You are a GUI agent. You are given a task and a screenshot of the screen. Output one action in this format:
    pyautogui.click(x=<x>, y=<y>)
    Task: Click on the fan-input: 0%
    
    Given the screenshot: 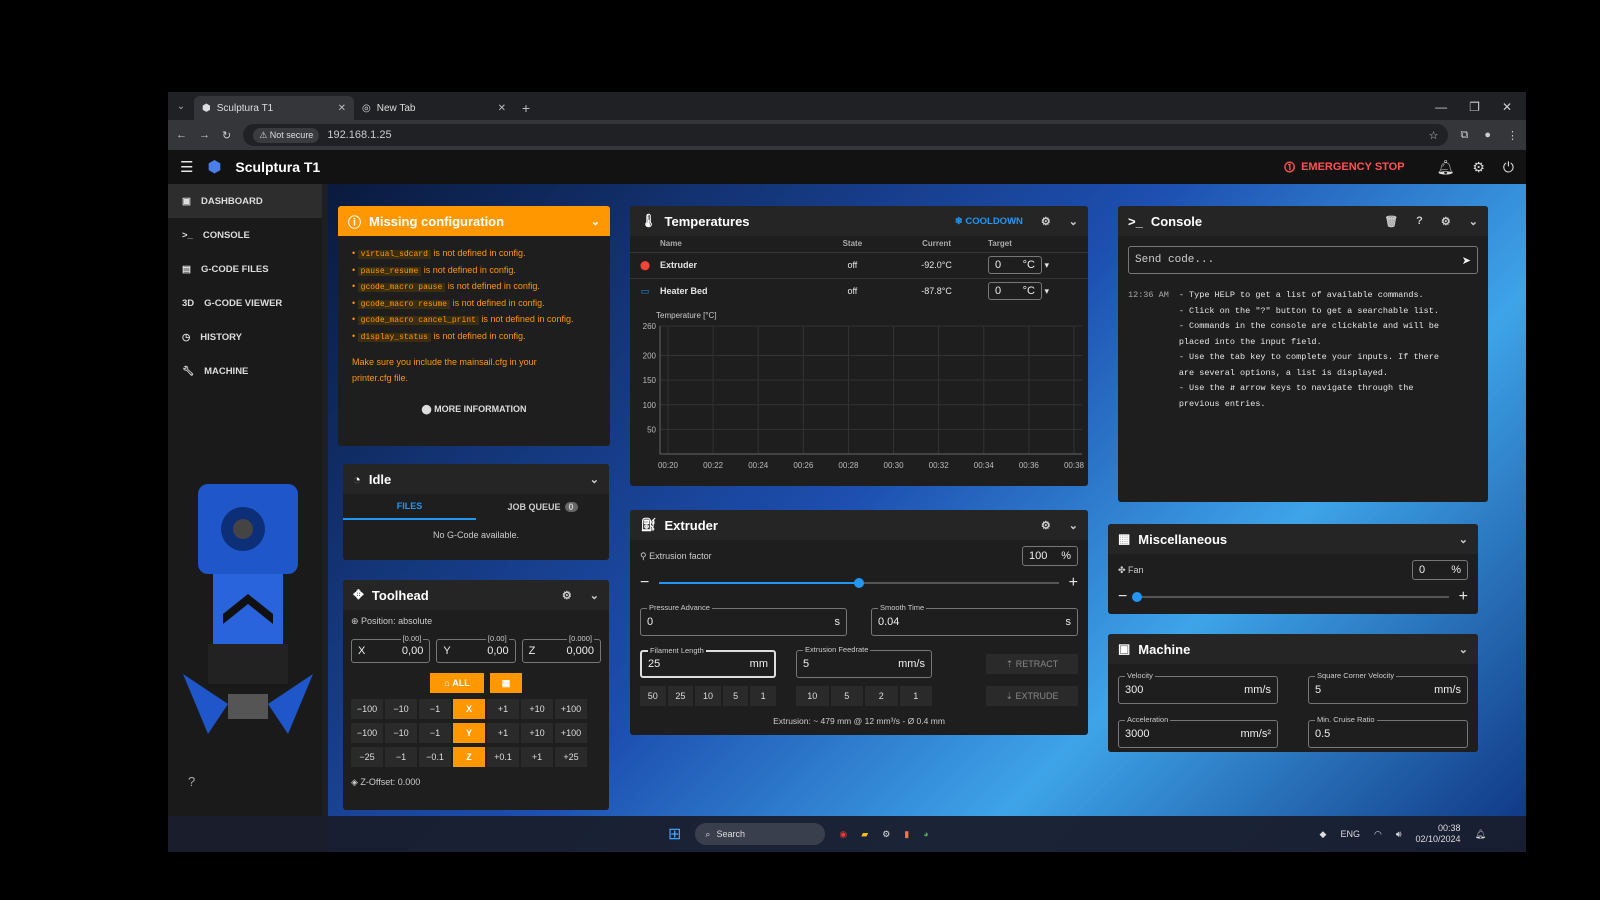 What is the action you would take?
    pyautogui.click(x=1440, y=570)
    